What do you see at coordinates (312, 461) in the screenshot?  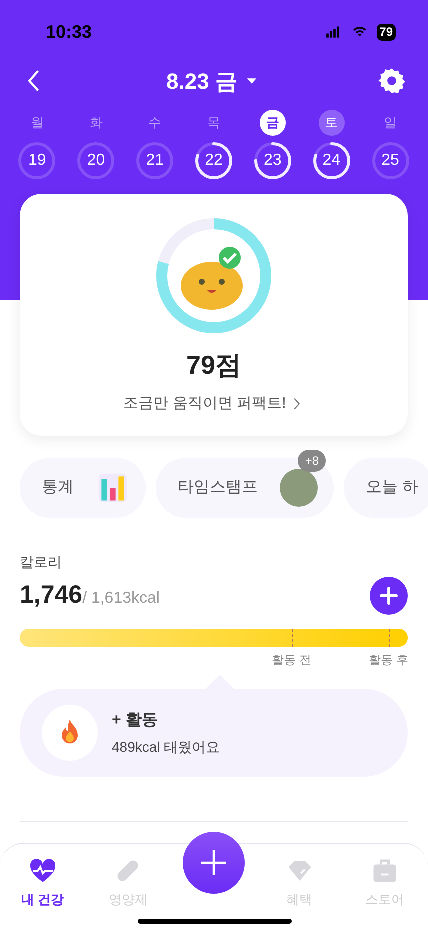 I see `photo-count-badge: +8` at bounding box center [312, 461].